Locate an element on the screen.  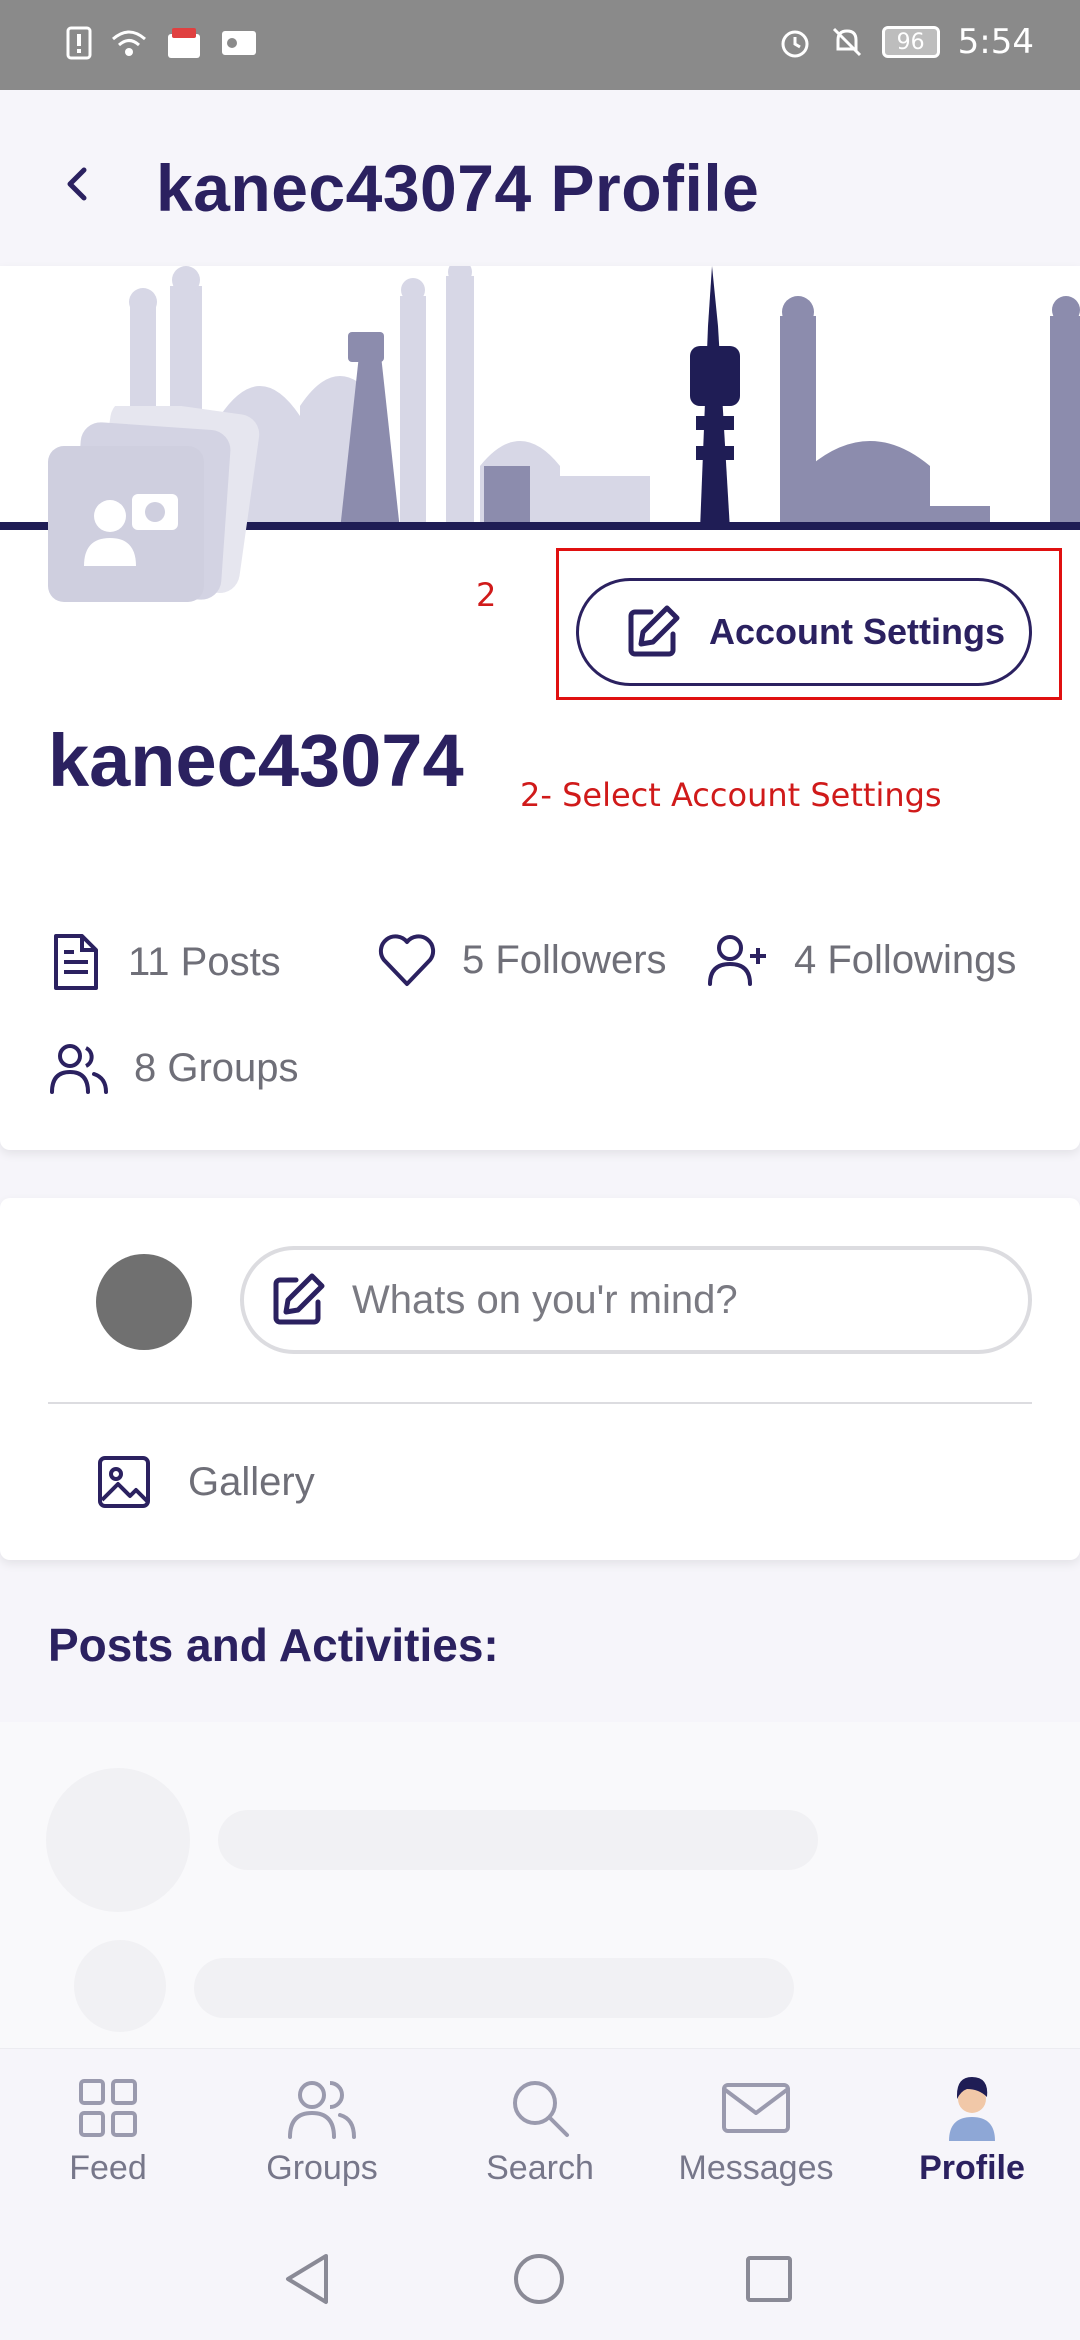
page-title: kanec43074 Profile is located at coordinates (458, 188).